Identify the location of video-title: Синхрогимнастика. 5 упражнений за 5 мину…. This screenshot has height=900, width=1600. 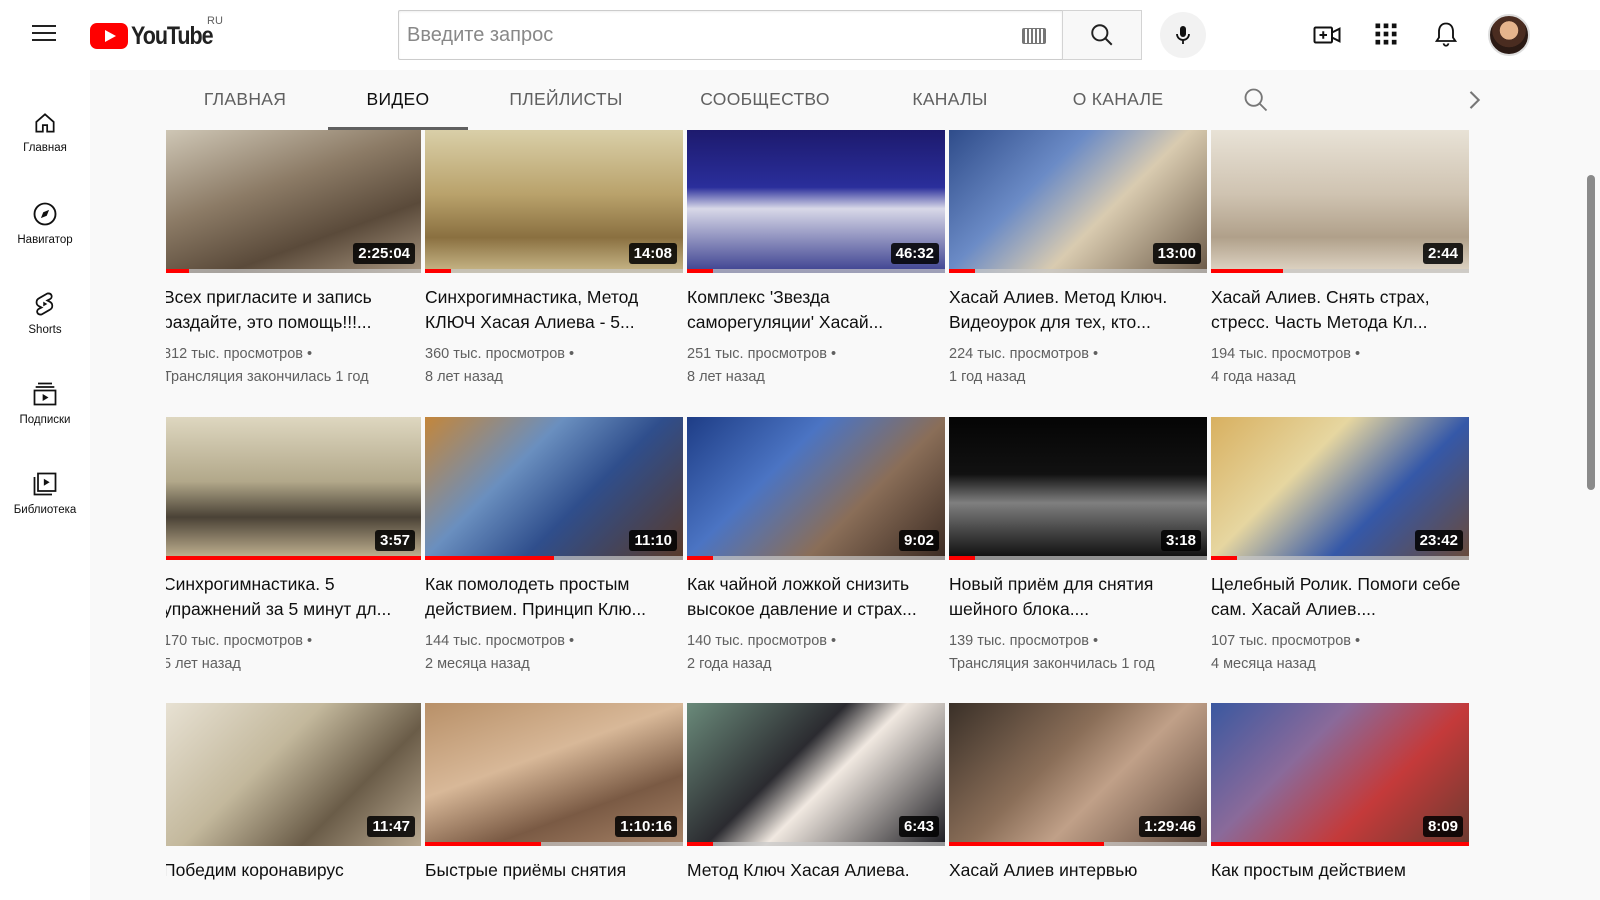
(293, 597).